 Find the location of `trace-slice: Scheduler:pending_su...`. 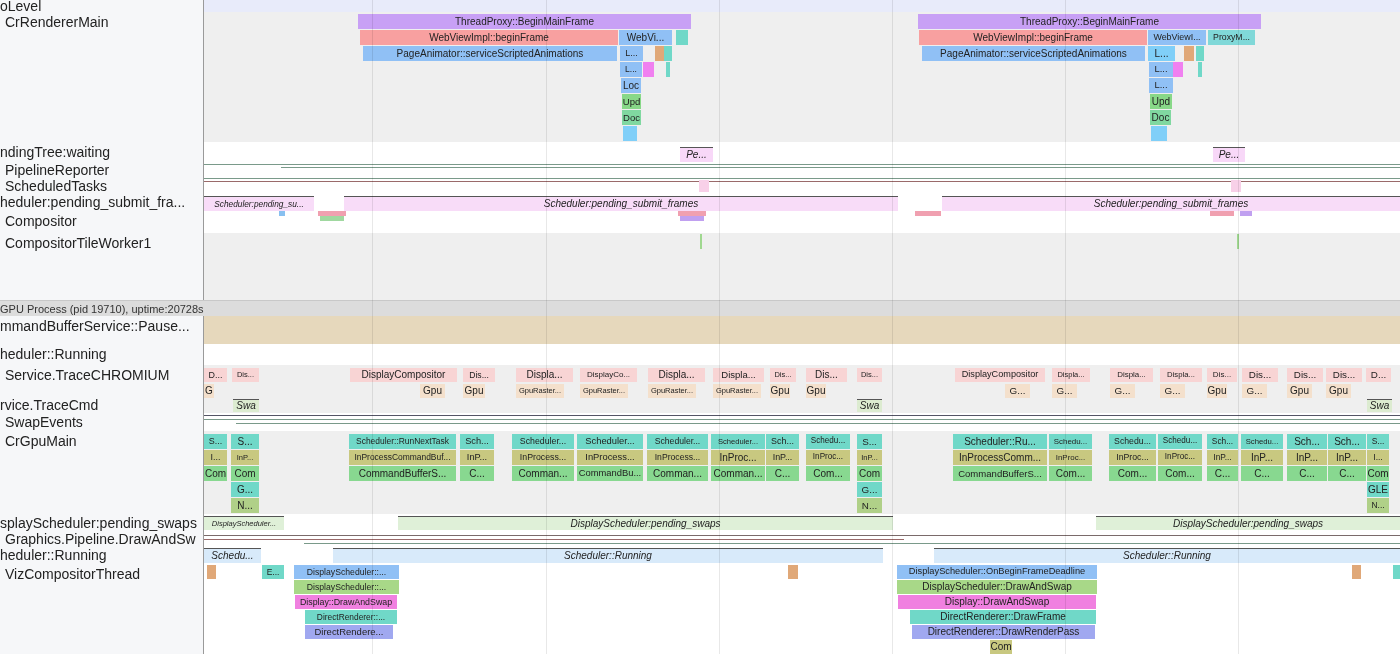

trace-slice: Scheduler:pending_su... is located at coordinates (259, 203).